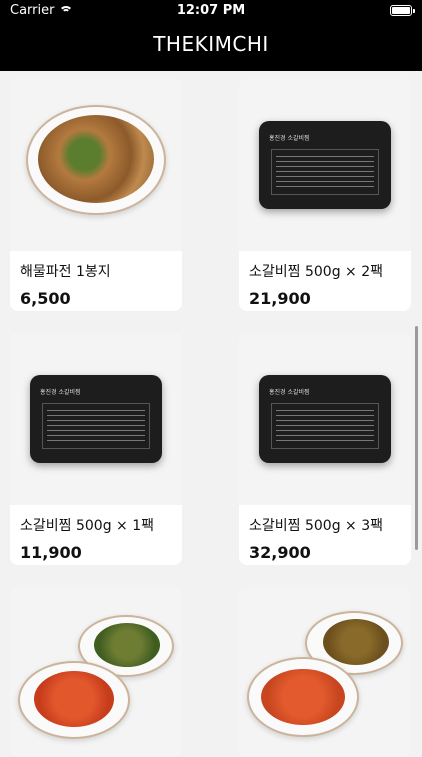  Describe the element at coordinates (45, 298) in the screenshot. I see `product-price: 6,500` at that location.